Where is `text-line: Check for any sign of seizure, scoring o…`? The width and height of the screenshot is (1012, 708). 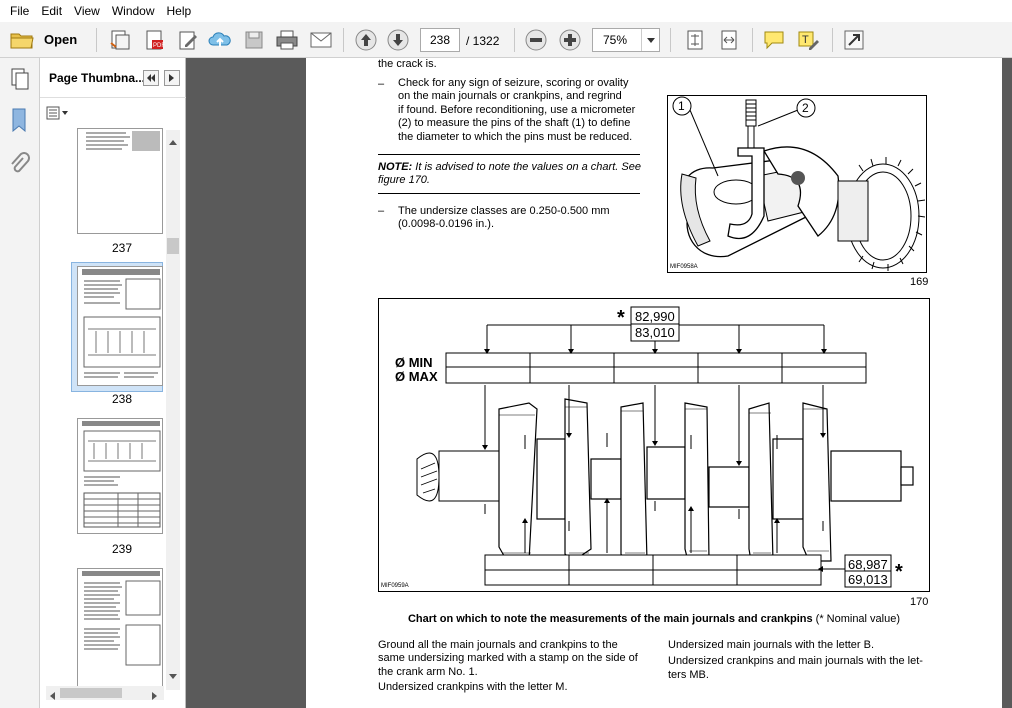 text-line: Check for any sign of seizure, scoring o… is located at coordinates (513, 83).